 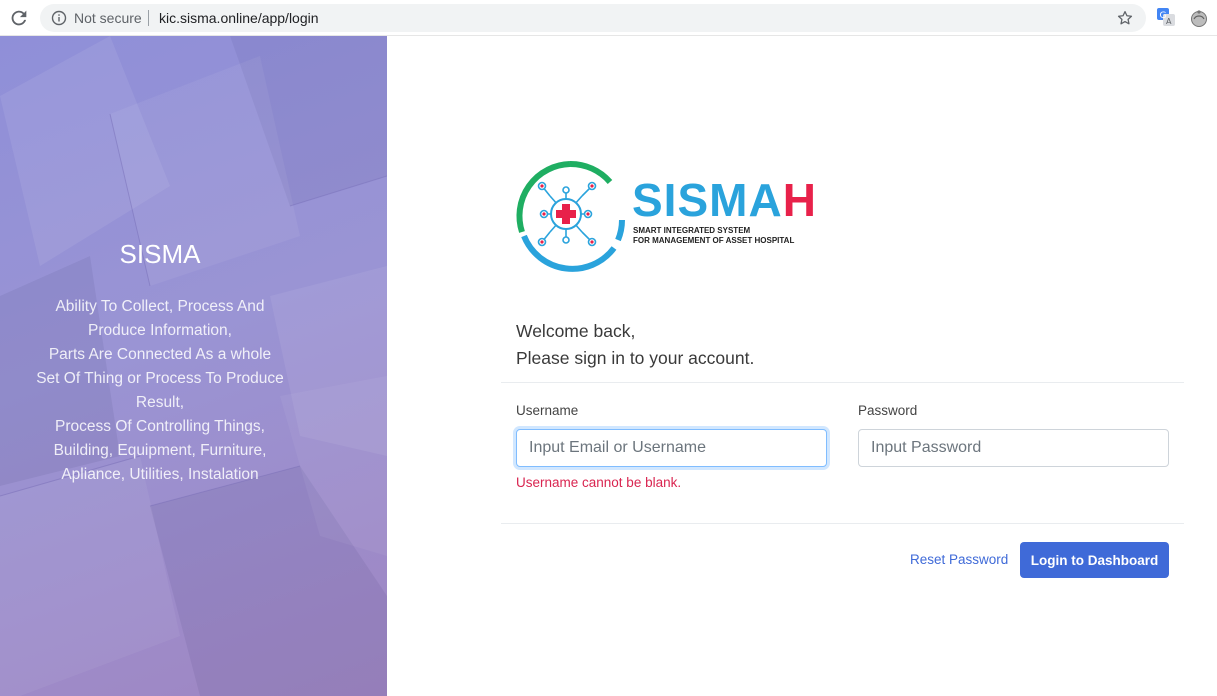 I want to click on description-line: Building, Equipment, Furniture,, so click(x=160, y=450).